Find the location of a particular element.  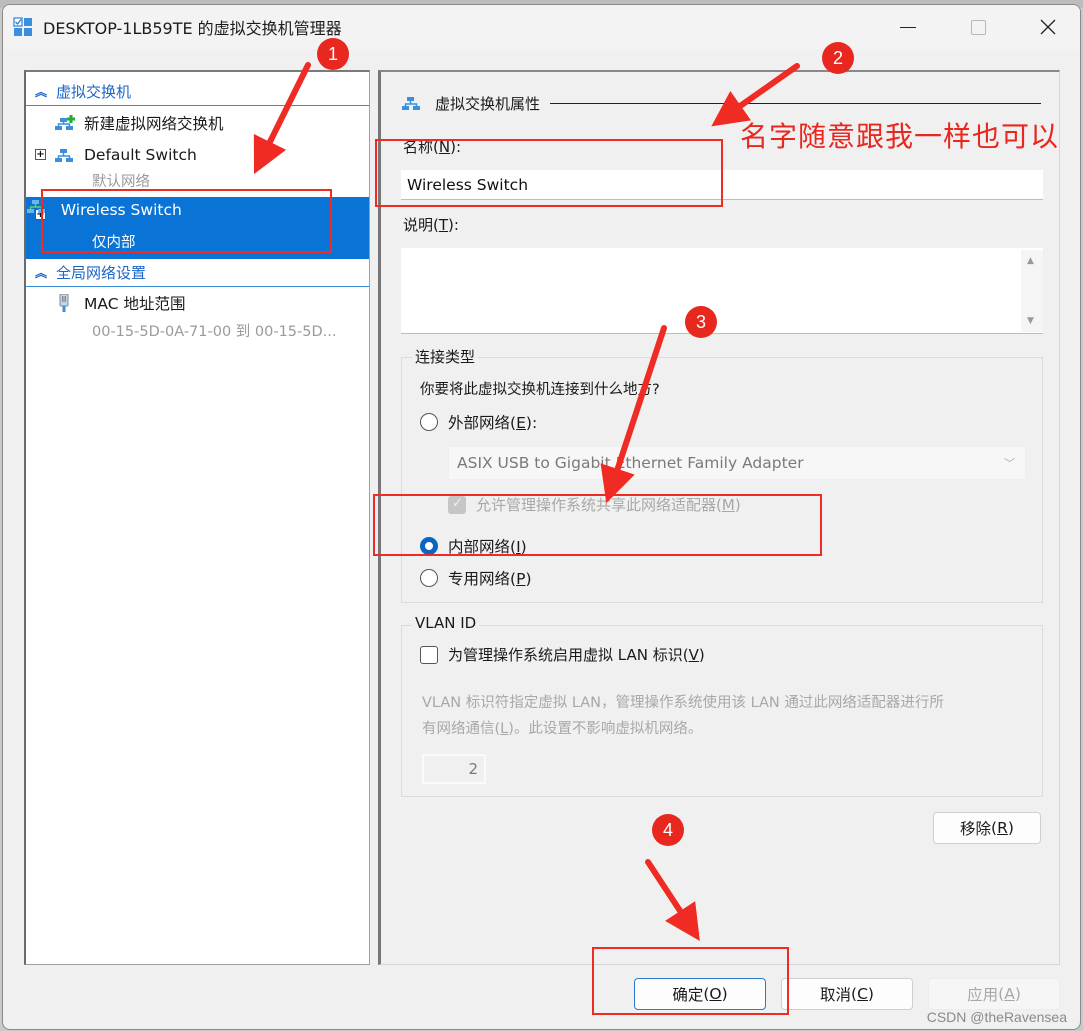

tree-item-sublabel: 仅内部 is located at coordinates (114, 243).